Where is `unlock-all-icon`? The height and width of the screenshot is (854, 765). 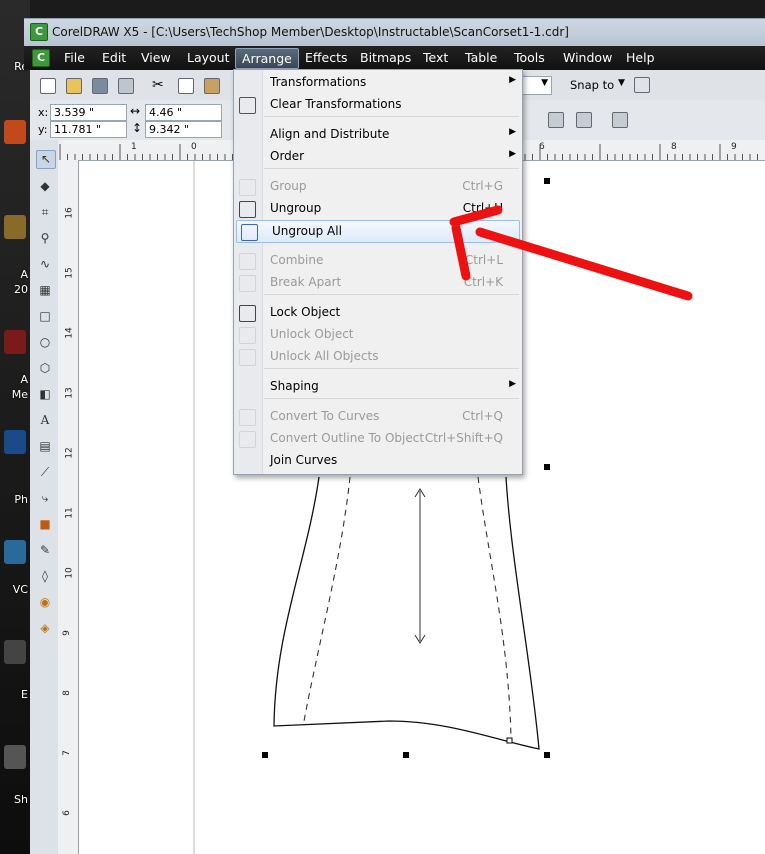
unlock-all-icon is located at coordinates (247, 357).